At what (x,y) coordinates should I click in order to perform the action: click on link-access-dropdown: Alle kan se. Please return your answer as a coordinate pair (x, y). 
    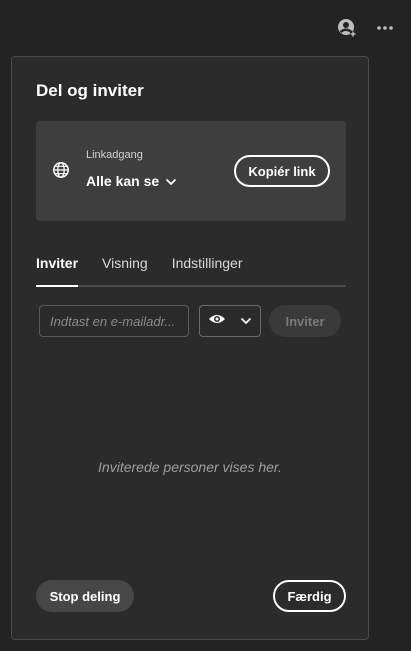
    Looking at the image, I should click on (131, 181).